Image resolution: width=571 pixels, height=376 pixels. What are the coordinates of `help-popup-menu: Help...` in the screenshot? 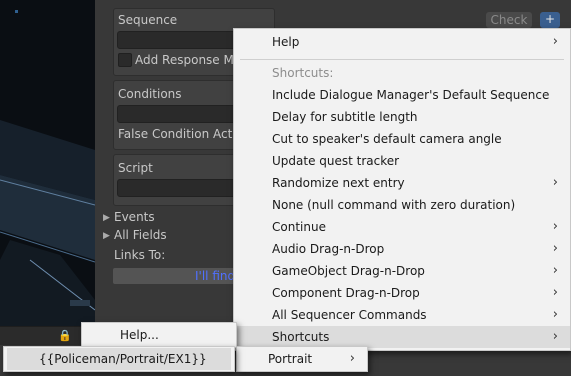 It's located at (159, 335).